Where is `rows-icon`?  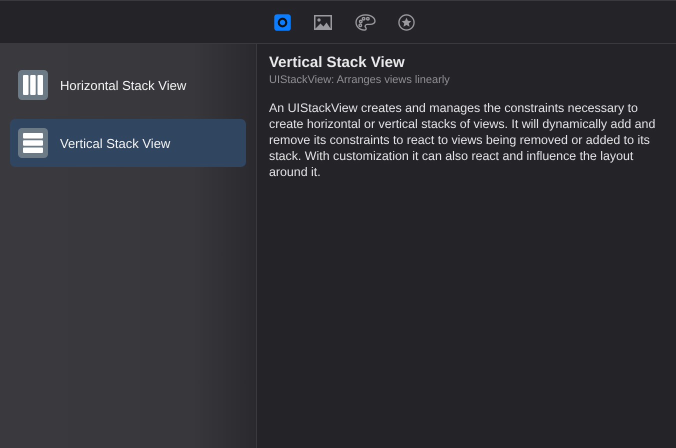 rows-icon is located at coordinates (33, 143).